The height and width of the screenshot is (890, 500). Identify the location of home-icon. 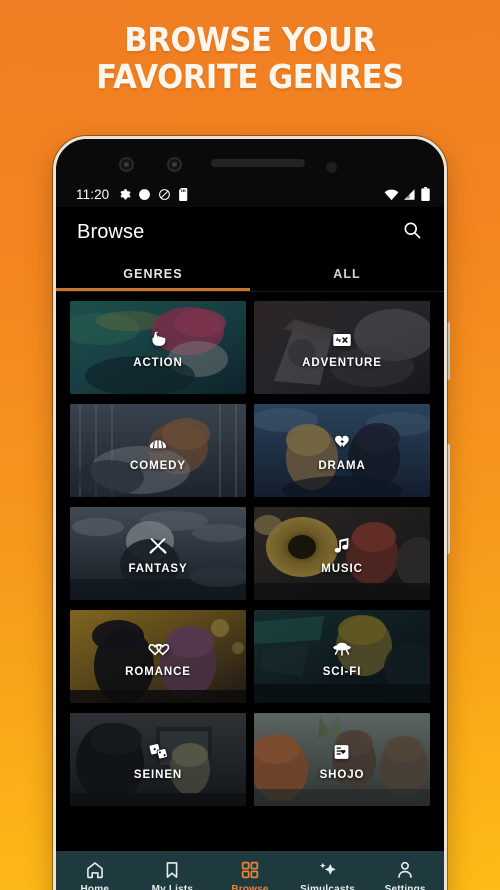
(94, 870).